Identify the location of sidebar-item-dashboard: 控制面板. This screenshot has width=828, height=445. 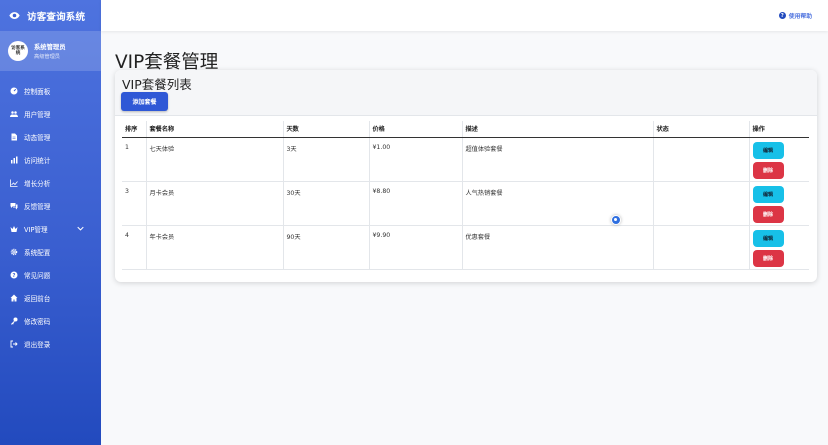
(50, 90).